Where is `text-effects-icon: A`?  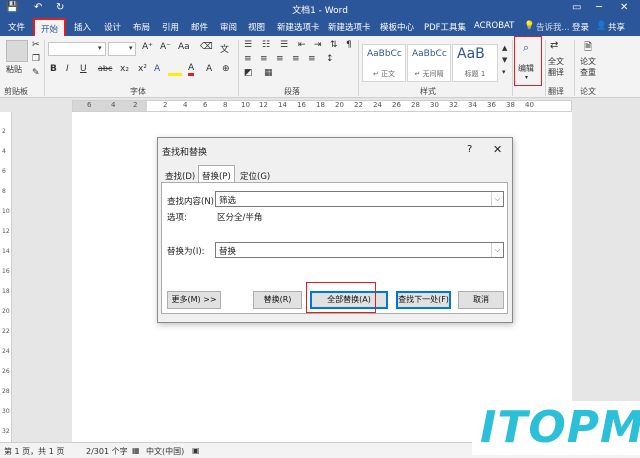
text-effects-icon: A is located at coordinates (157, 69).